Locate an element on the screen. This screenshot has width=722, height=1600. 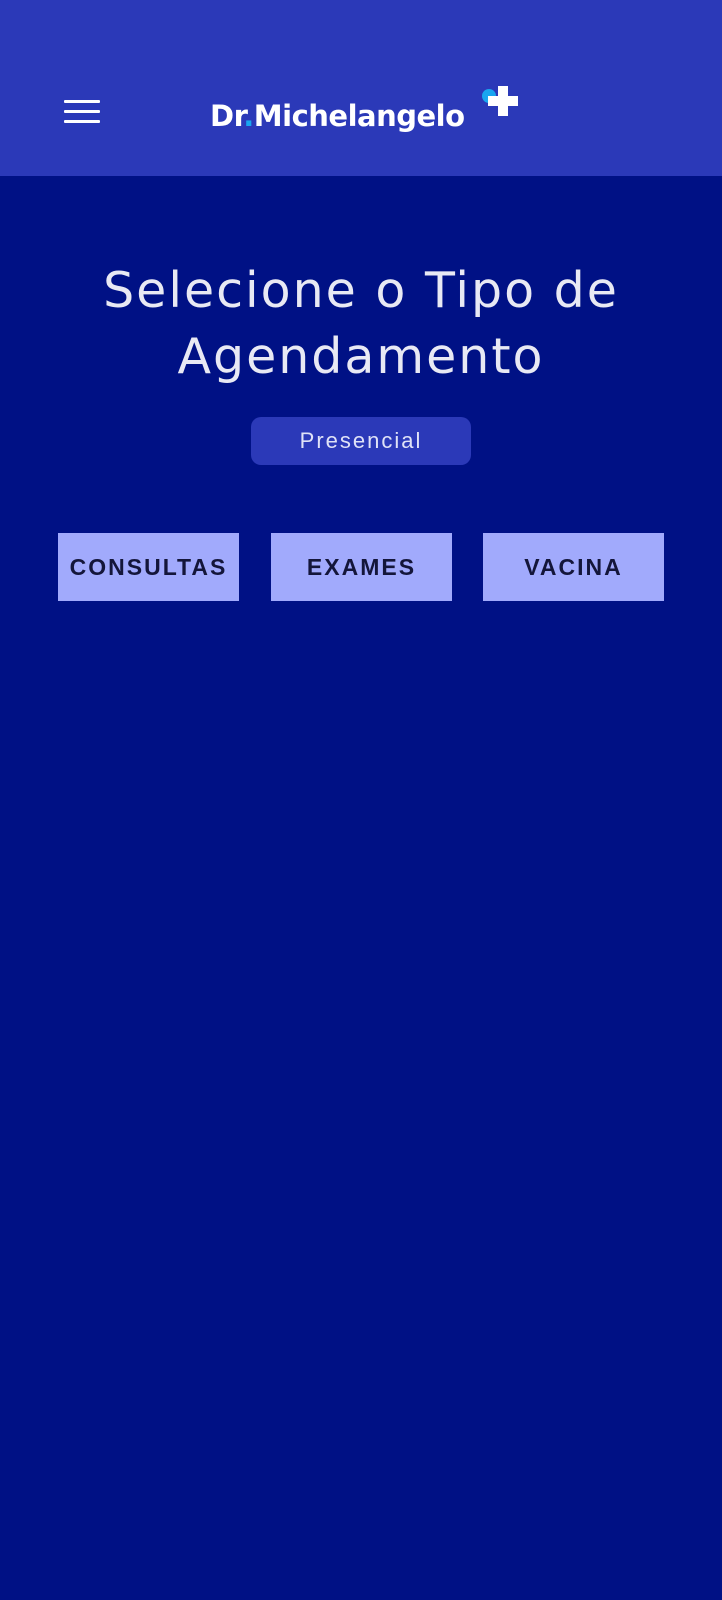
medical-cross-icon is located at coordinates (500, 101).